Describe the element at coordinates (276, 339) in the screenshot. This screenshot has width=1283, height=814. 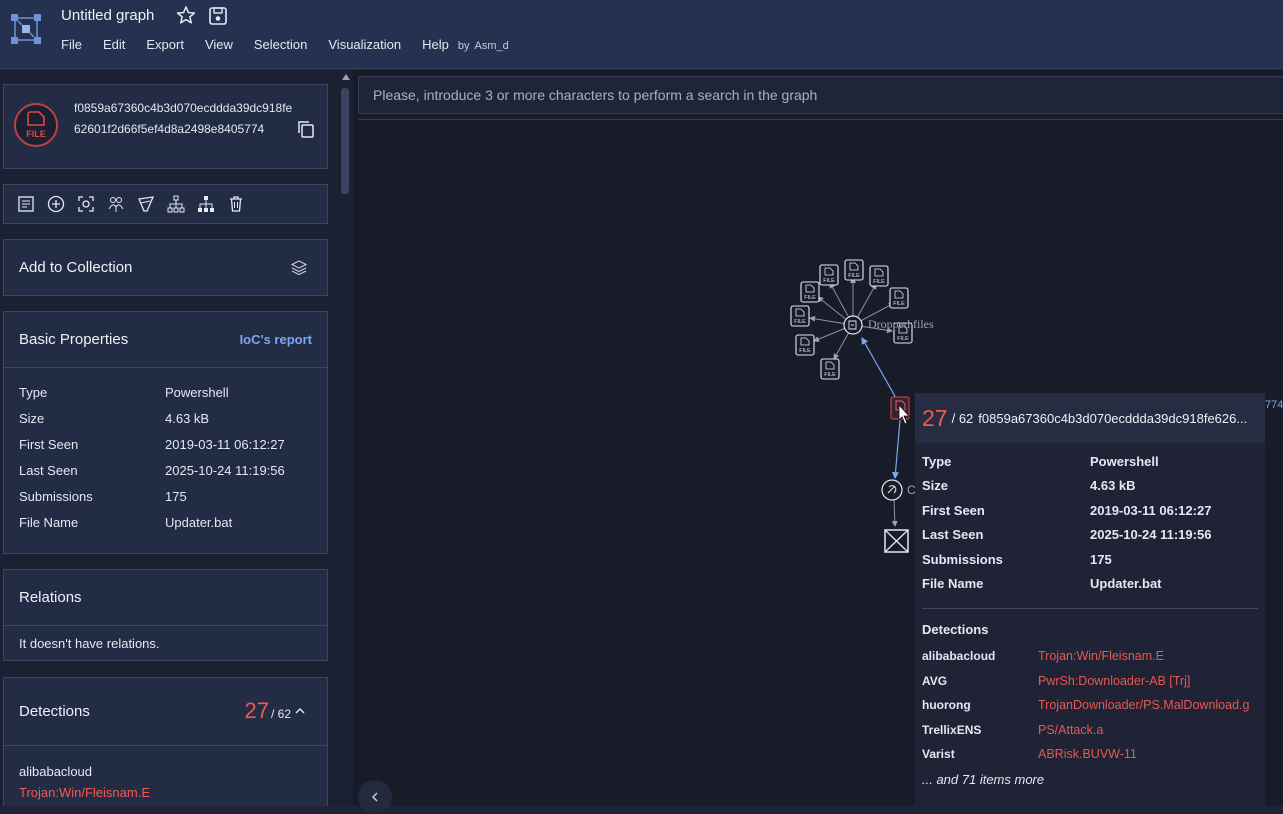
I see `ioc-report-link: IoC's report` at that location.